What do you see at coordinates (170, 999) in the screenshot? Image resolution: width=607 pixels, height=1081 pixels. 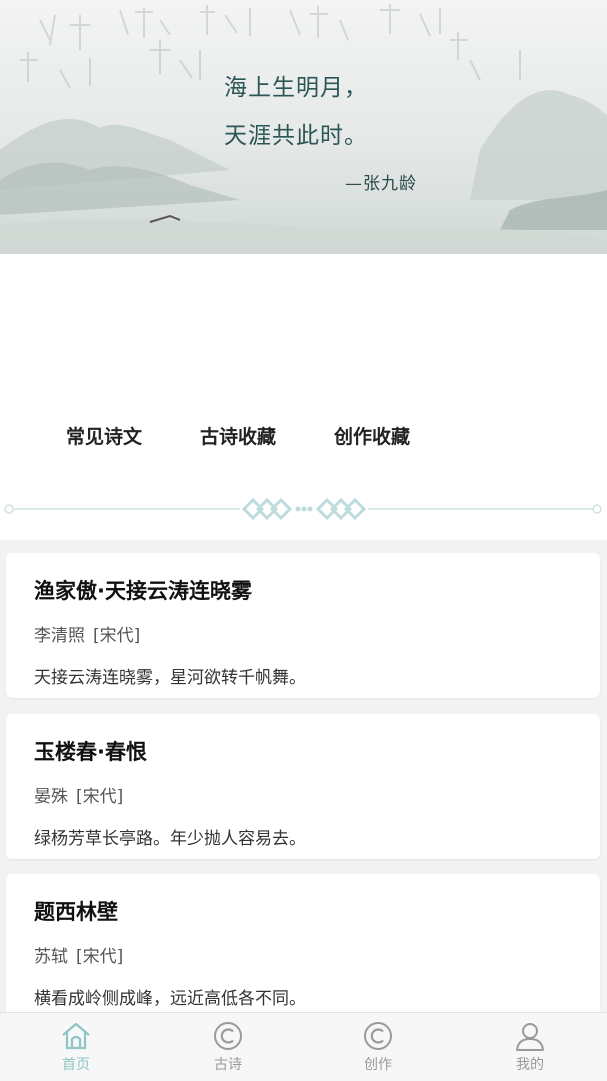 I see `poem-excerpt: 横看成岭侧成峰，远近高低各不同。` at bounding box center [170, 999].